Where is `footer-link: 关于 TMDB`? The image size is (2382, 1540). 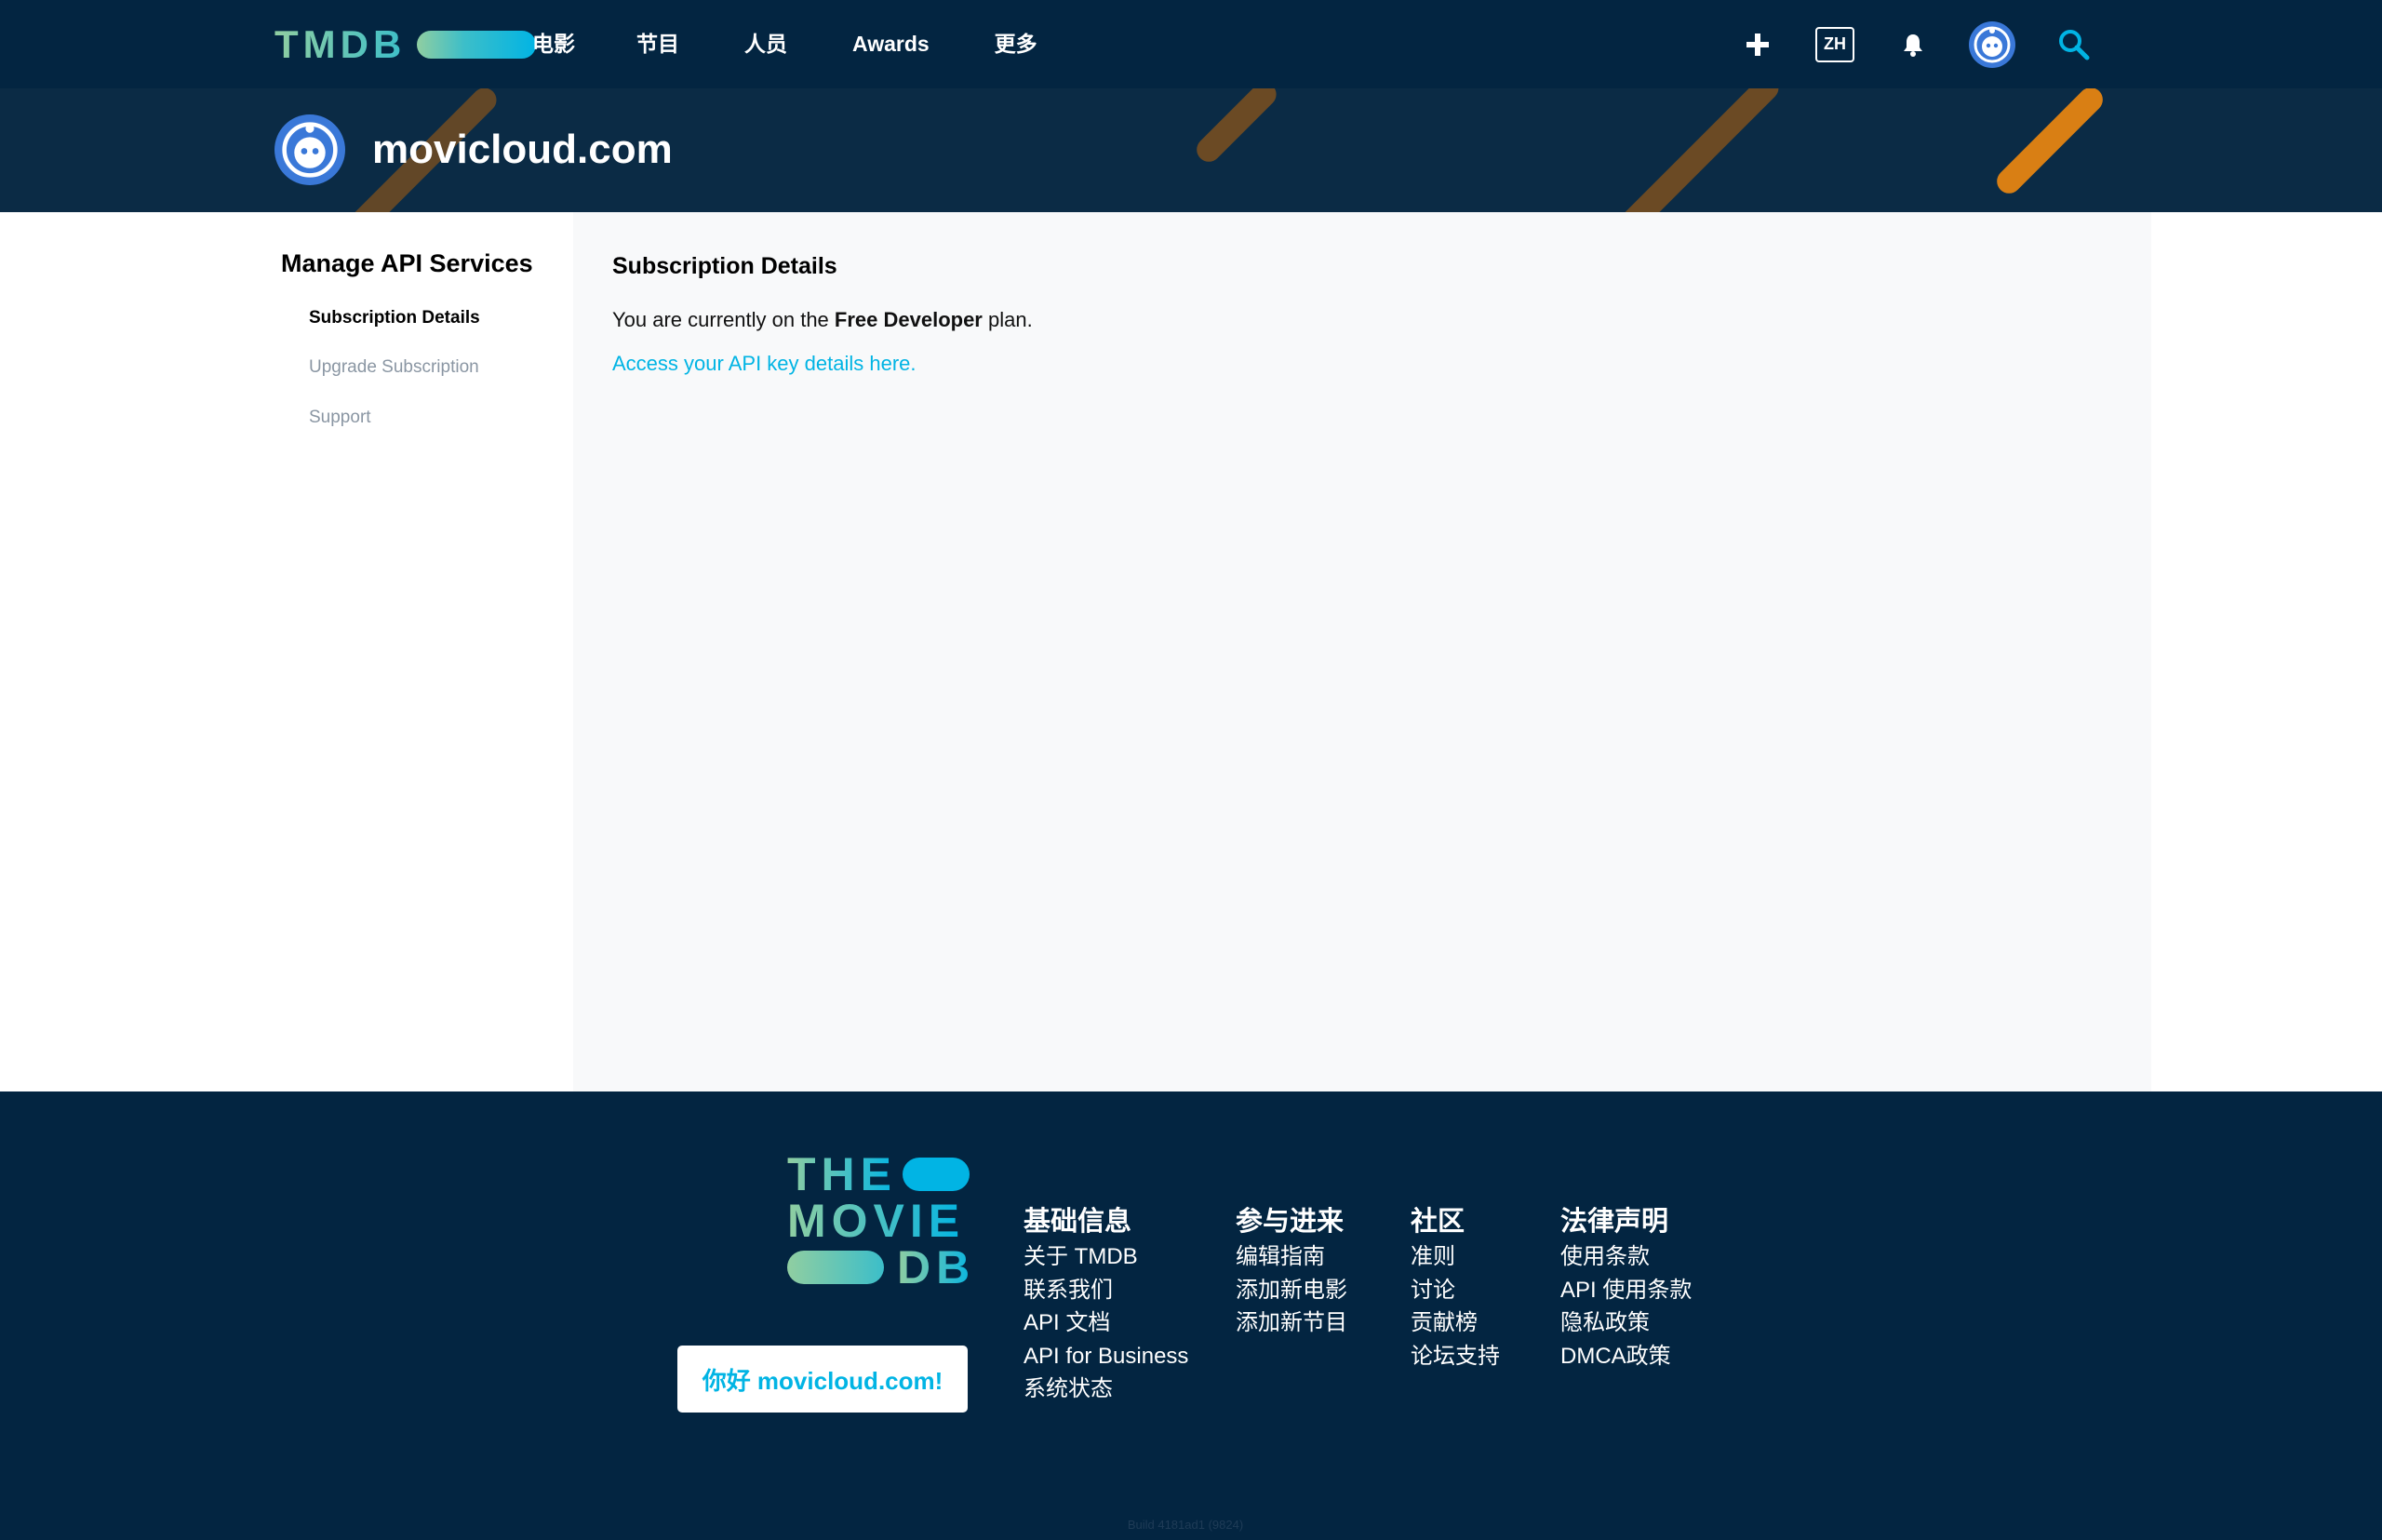 footer-link: 关于 TMDB is located at coordinates (1106, 1257).